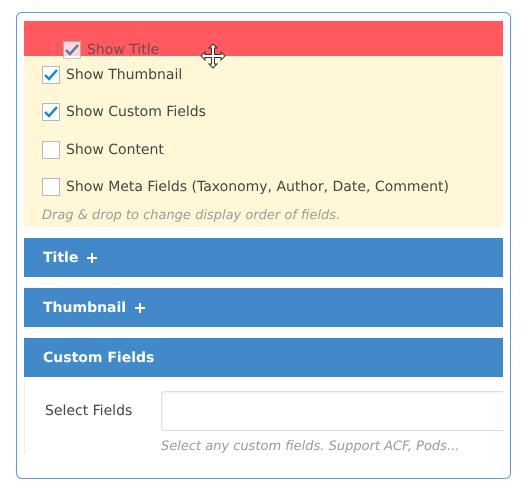 This screenshot has height=487, width=524. I want to click on section-header: Thumbnail, so click(263, 307).